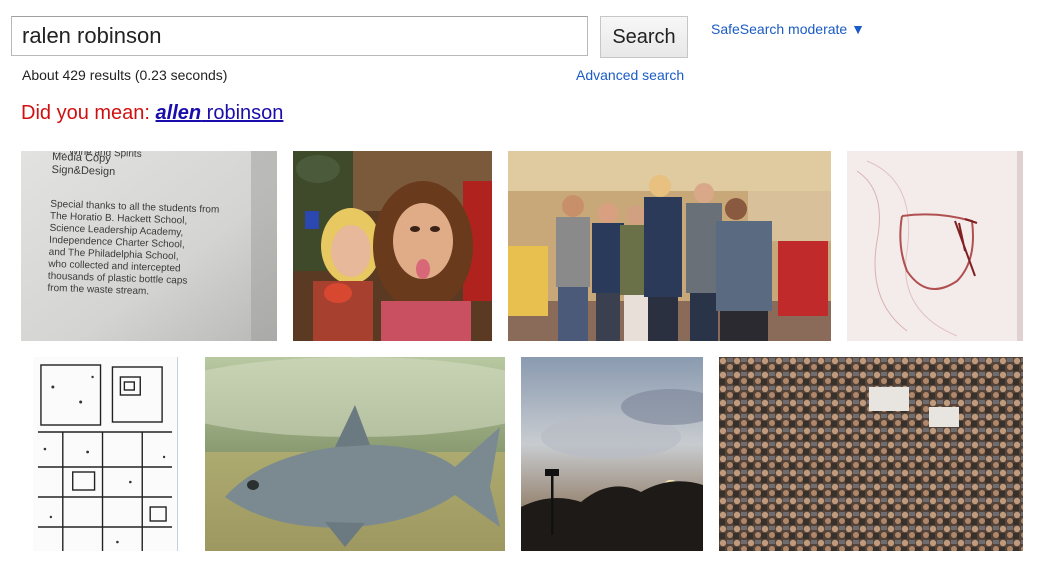 This screenshot has width=1041, height=569. What do you see at coordinates (152, 113) in the screenshot?
I see `did-you-mean: Did you mean: allen robinson` at bounding box center [152, 113].